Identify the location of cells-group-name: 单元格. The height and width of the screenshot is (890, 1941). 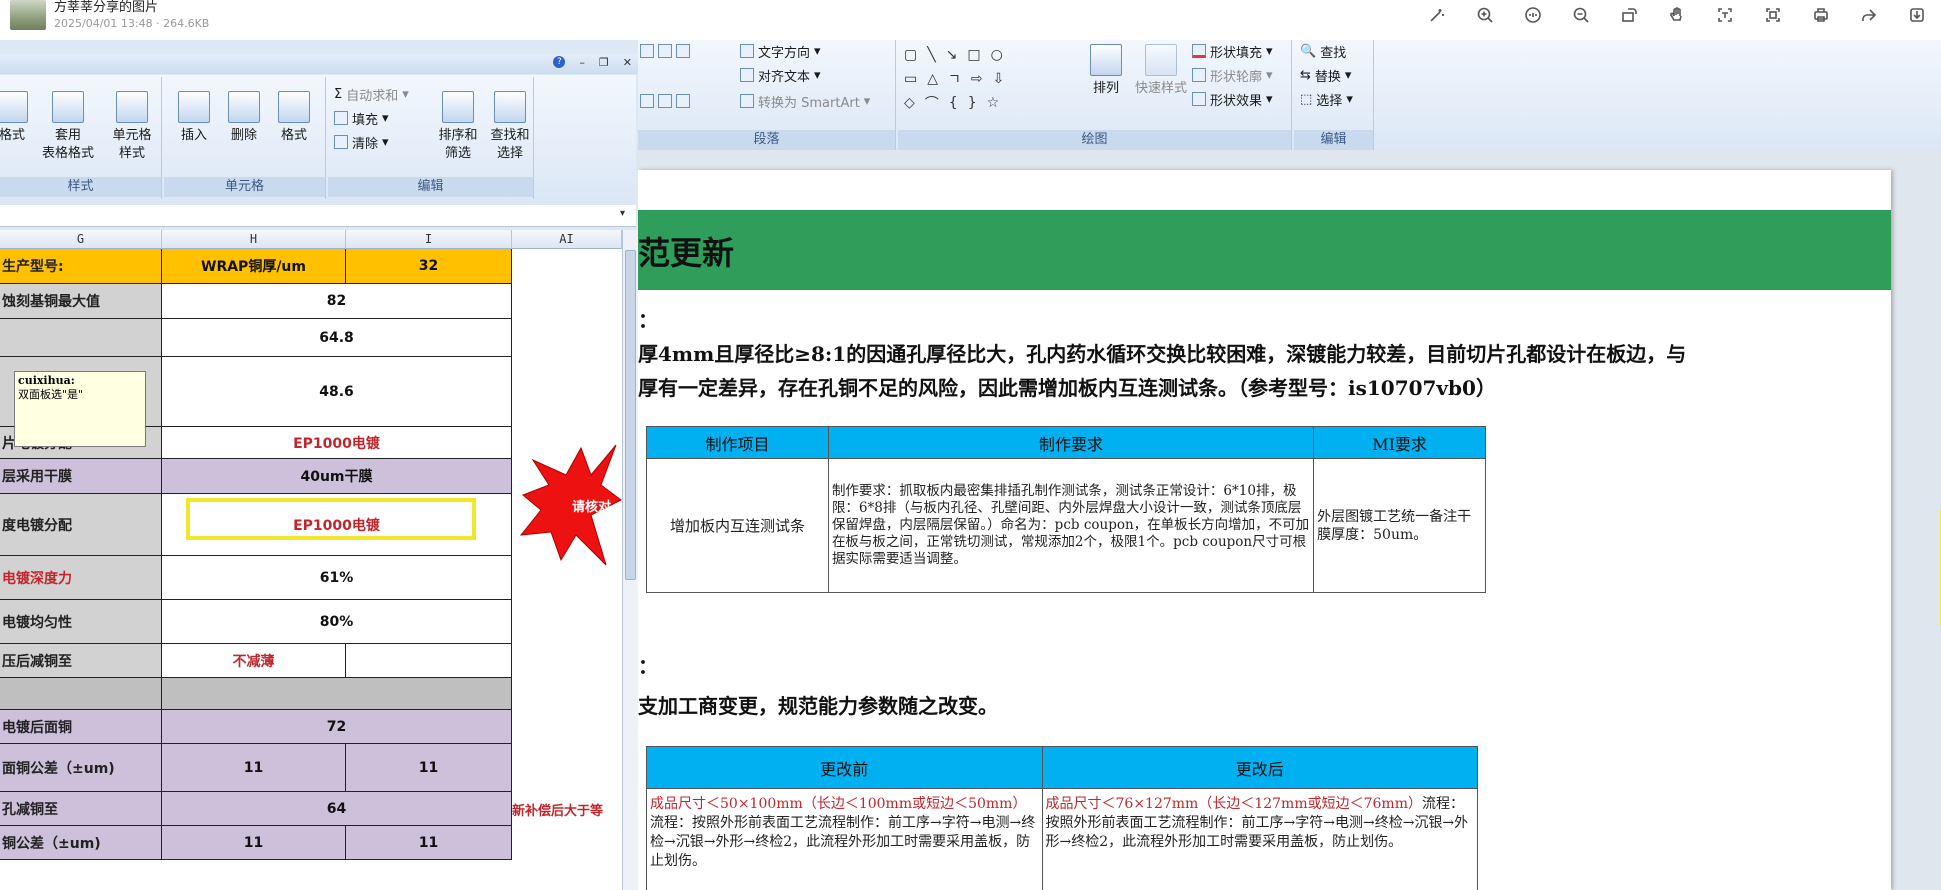
(244, 187).